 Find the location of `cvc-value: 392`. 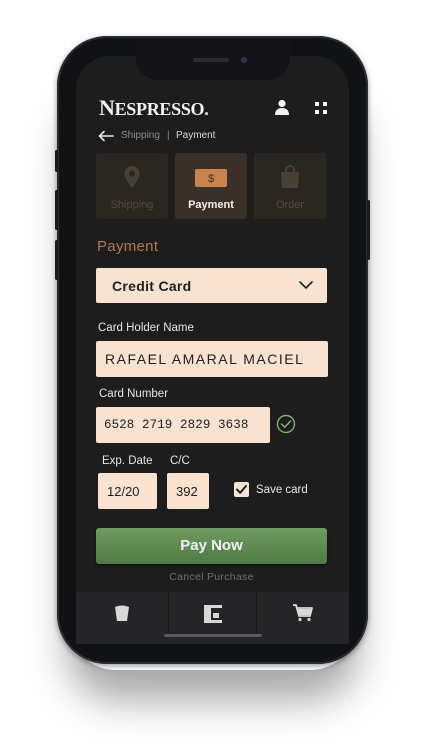

cvc-value: 392 is located at coordinates (187, 491).